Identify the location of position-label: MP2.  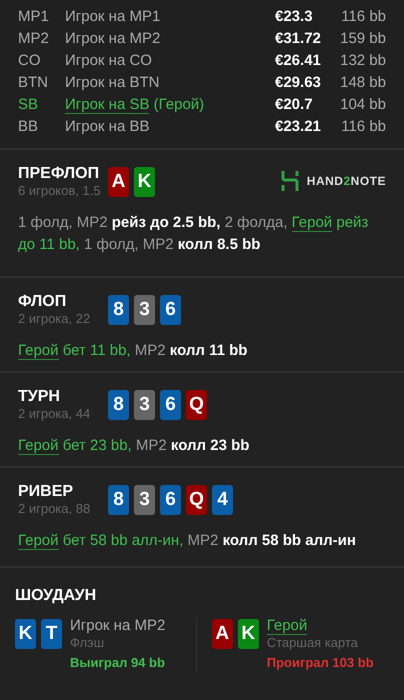
(34, 39).